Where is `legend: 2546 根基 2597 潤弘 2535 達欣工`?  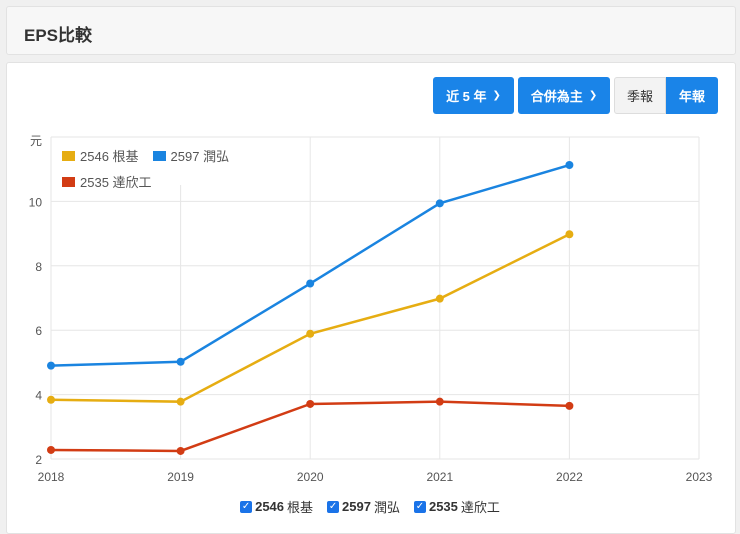
legend: 2546 根基 2597 潤弘 2535 達欣工 is located at coordinates (162, 172).